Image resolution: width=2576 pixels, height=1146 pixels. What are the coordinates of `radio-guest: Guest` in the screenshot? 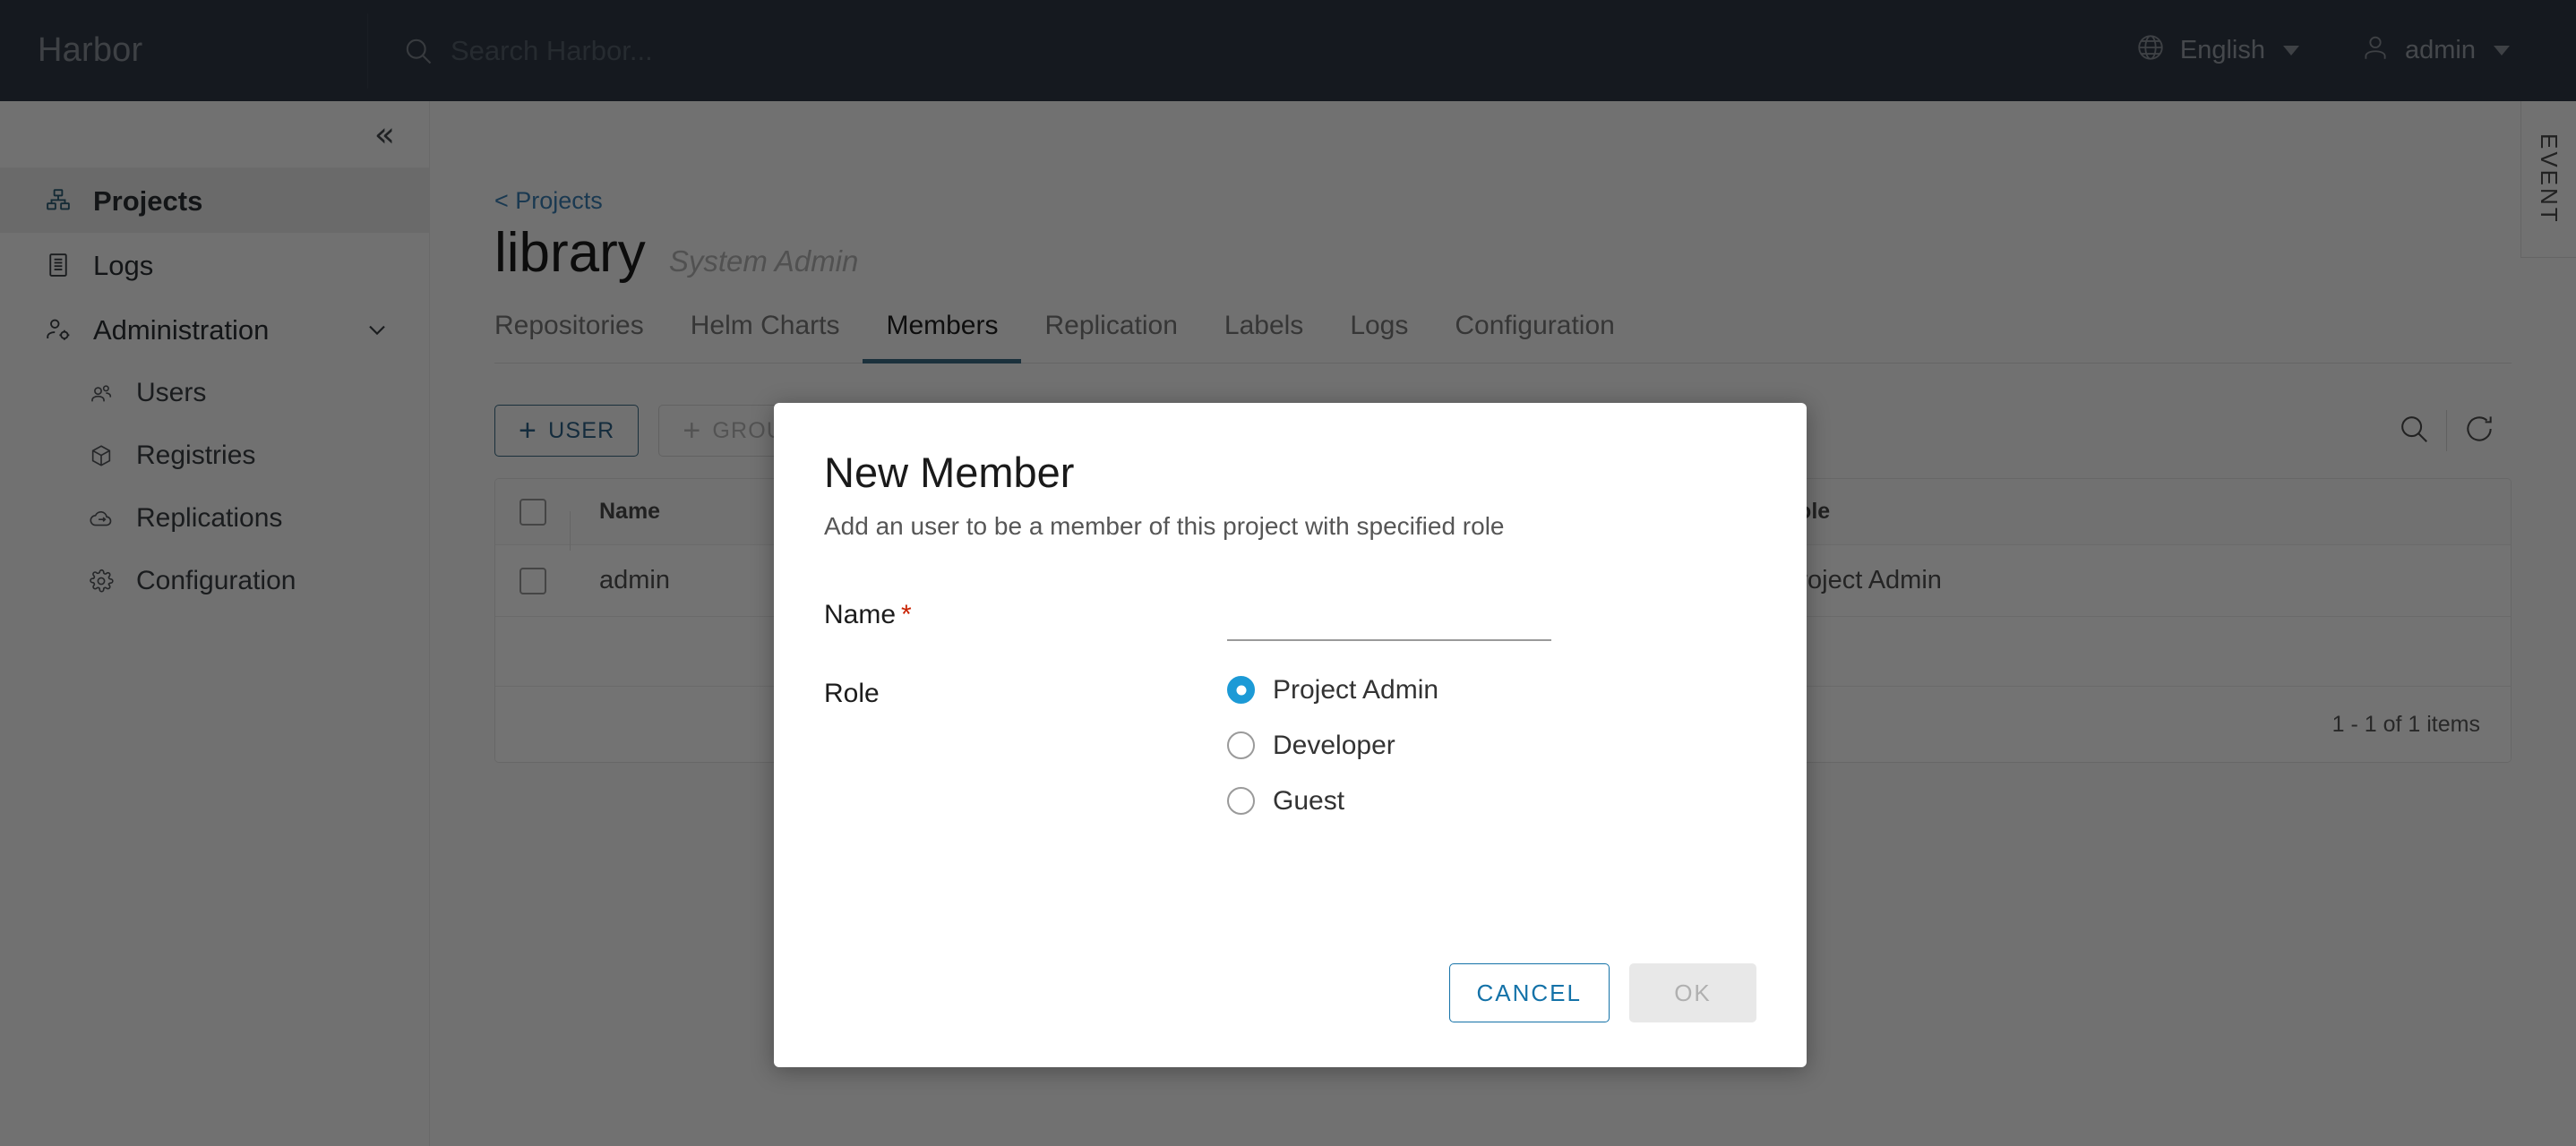 It's located at (1332, 801).